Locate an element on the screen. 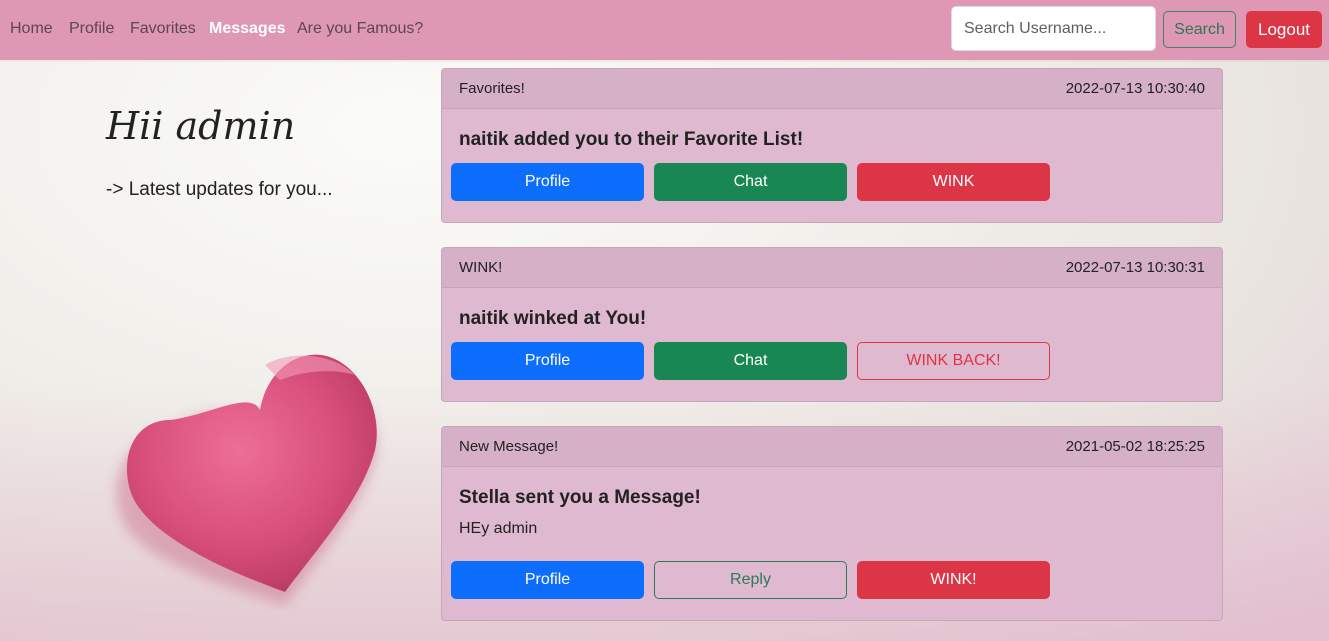  card-header: Favorites! 2022-07-13 10:30:40 is located at coordinates (832, 89).